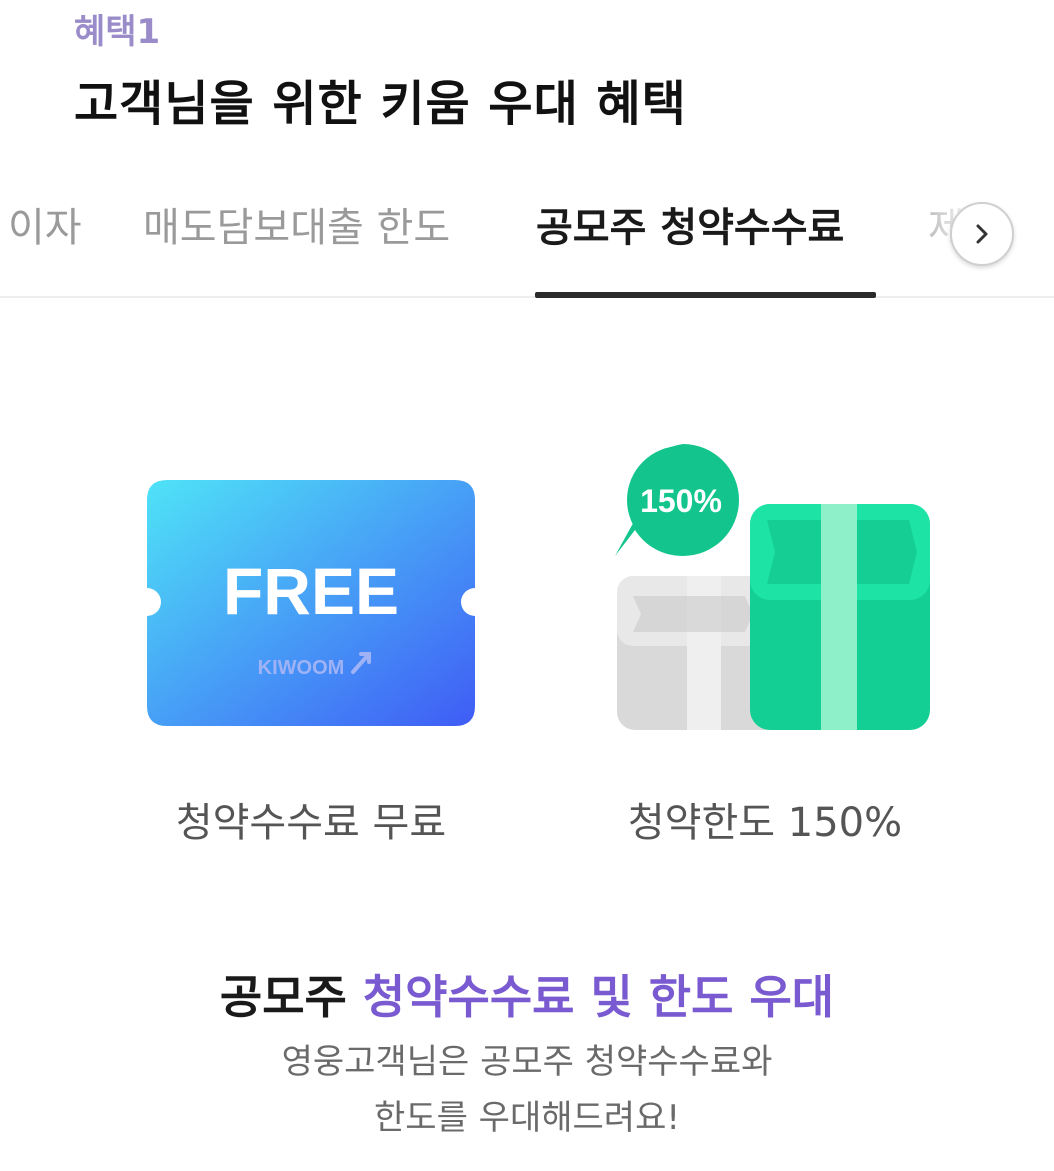  What do you see at coordinates (527, 1062) in the screenshot?
I see `summary-description-line1: 영웅고객님은 공모주 청약수수료와` at bounding box center [527, 1062].